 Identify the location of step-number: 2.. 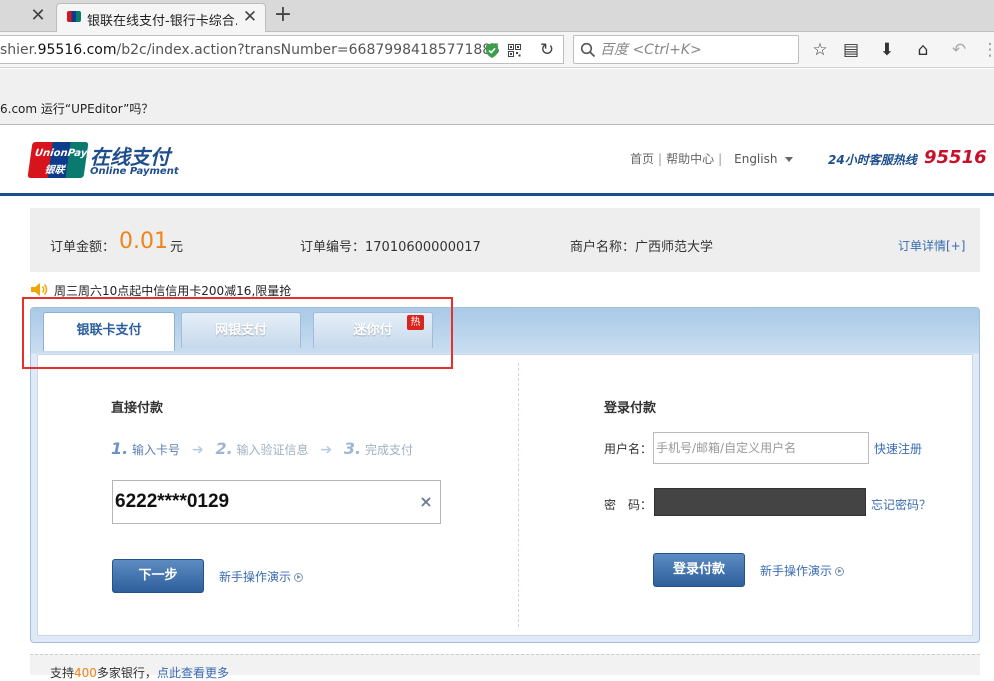
(224, 448).